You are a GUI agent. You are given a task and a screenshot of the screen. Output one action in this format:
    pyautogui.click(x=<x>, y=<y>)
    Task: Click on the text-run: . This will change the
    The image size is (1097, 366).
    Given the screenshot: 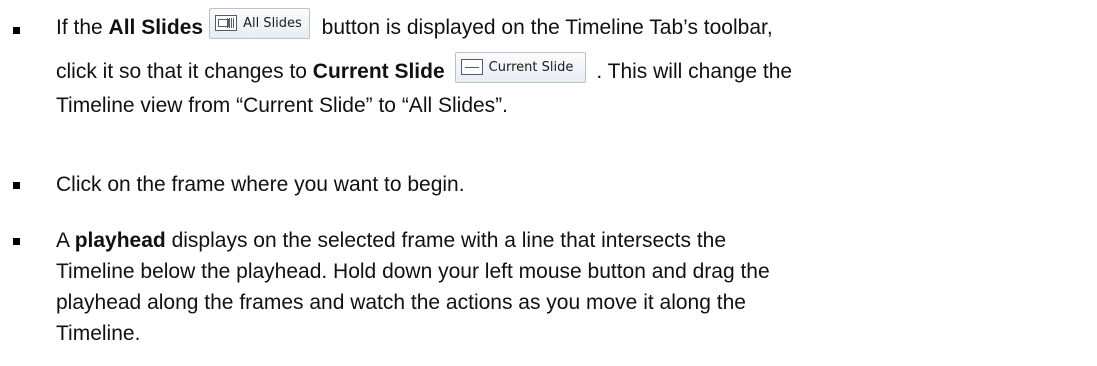 What is the action you would take?
    pyautogui.click(x=694, y=71)
    